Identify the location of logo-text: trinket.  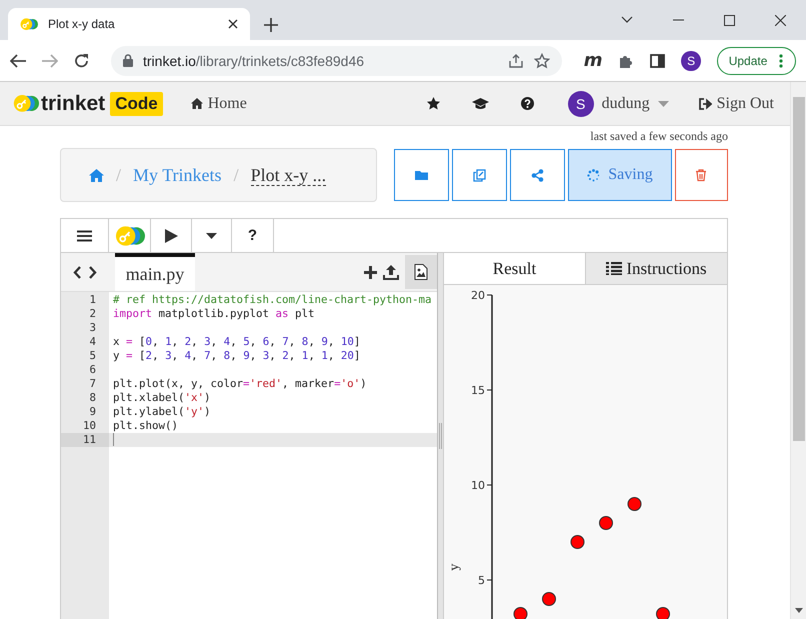
(73, 104).